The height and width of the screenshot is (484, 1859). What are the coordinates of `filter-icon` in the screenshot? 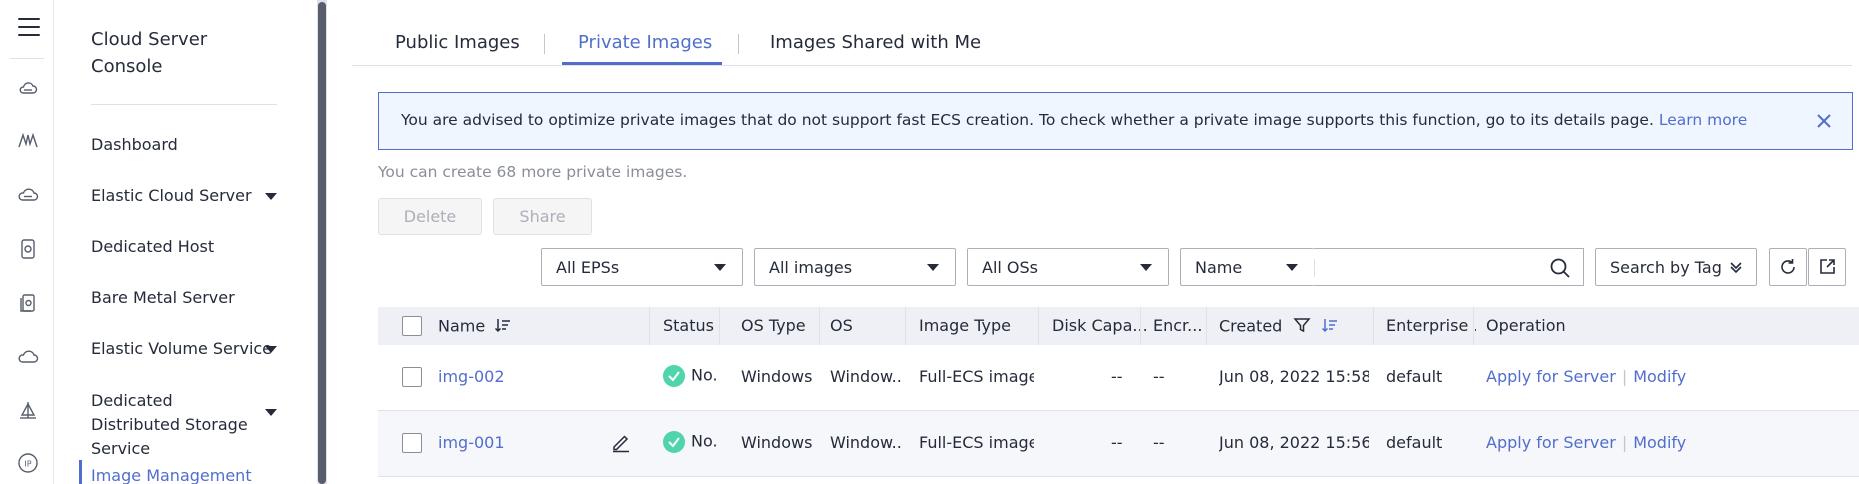 It's located at (1302, 327).